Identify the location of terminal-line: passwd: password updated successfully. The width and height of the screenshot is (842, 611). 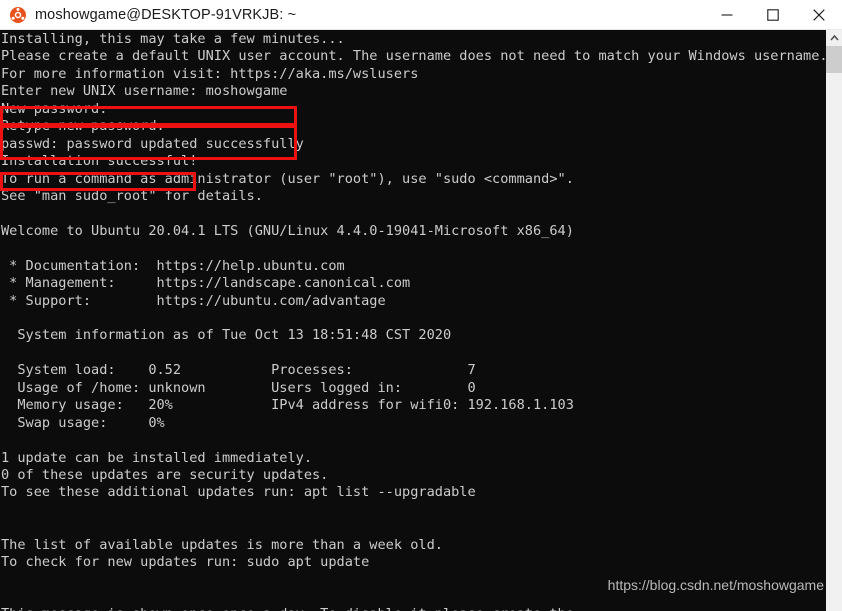
(152, 143).